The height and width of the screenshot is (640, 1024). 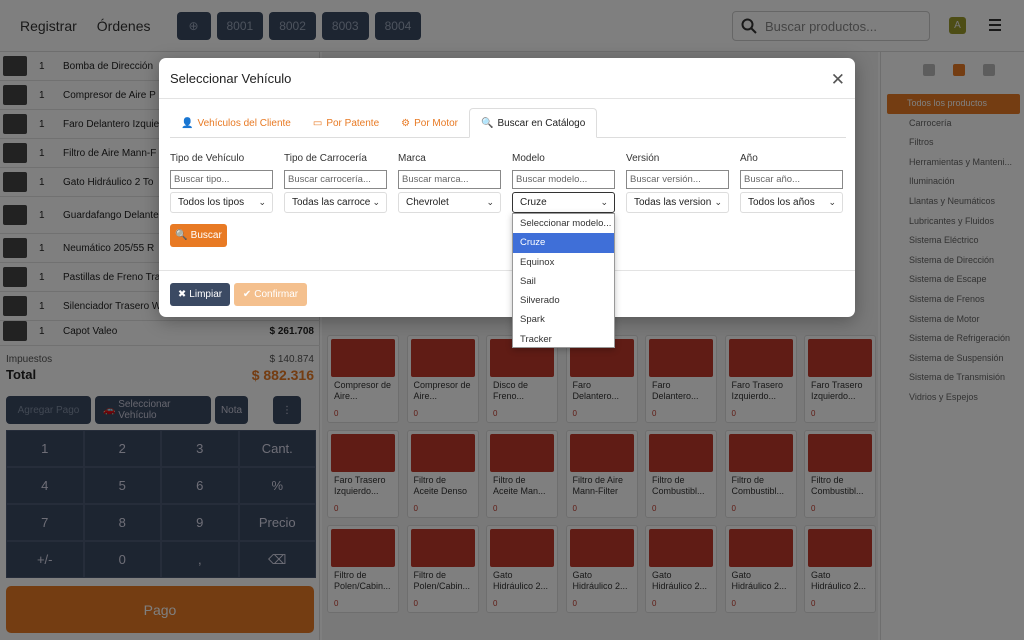 I want to click on brand-field: Marca Buscar marca... Chevrolet ⌄, so click(x=449, y=183).